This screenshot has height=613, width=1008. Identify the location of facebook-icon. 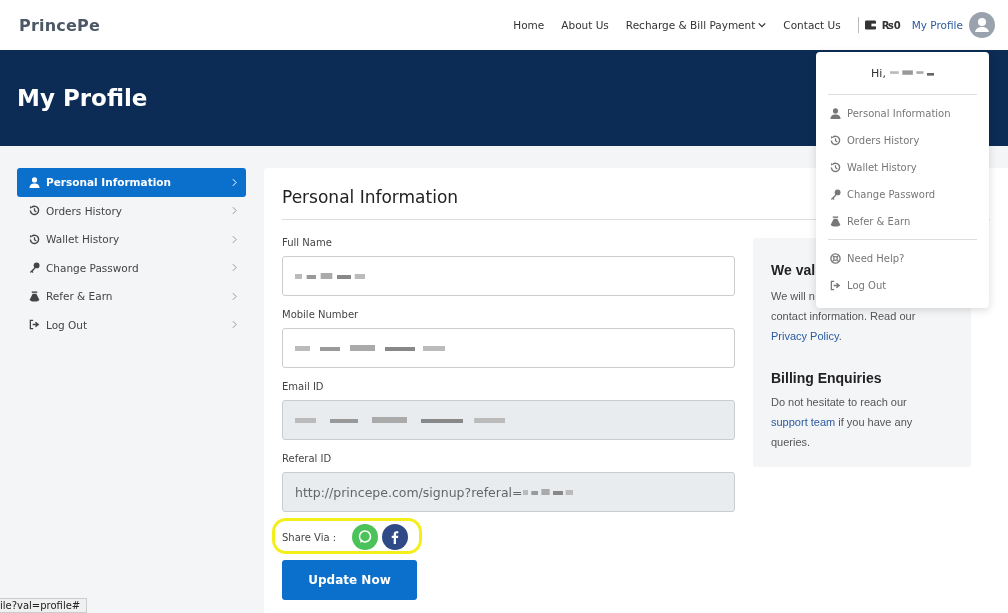
(395, 537).